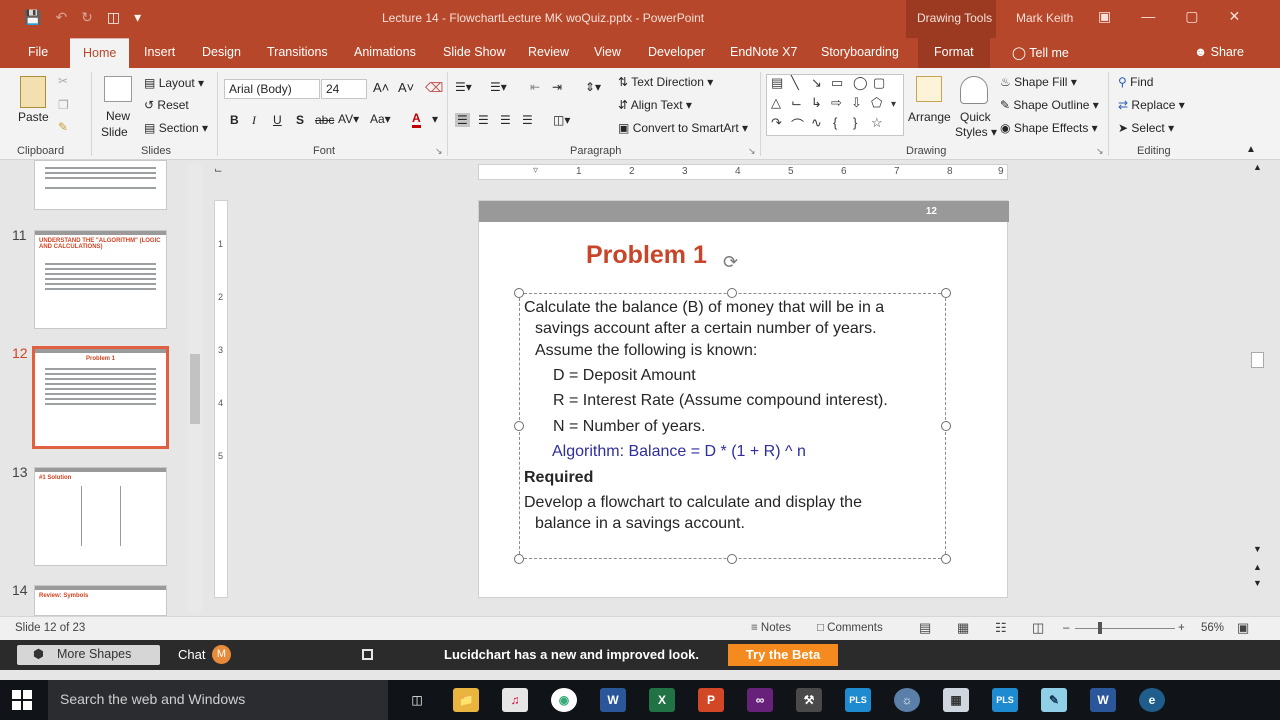 Image resolution: width=1280 pixels, height=720 pixels. Describe the element at coordinates (1234, 16) in the screenshot. I see `close-icon: ✕` at that location.